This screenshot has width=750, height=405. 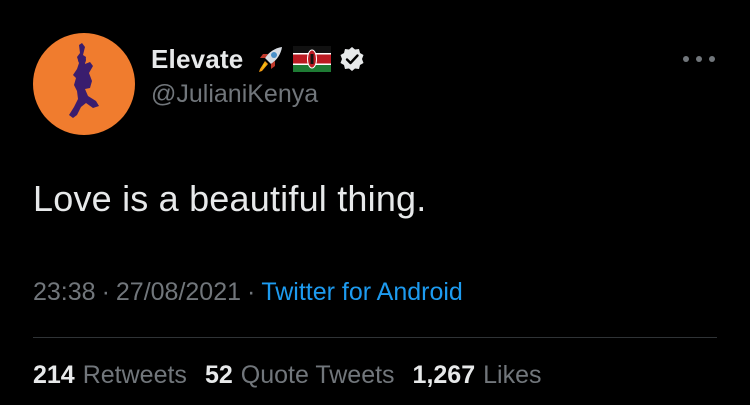 I want to click on author-name-row: Elevate, so click(x=258, y=59).